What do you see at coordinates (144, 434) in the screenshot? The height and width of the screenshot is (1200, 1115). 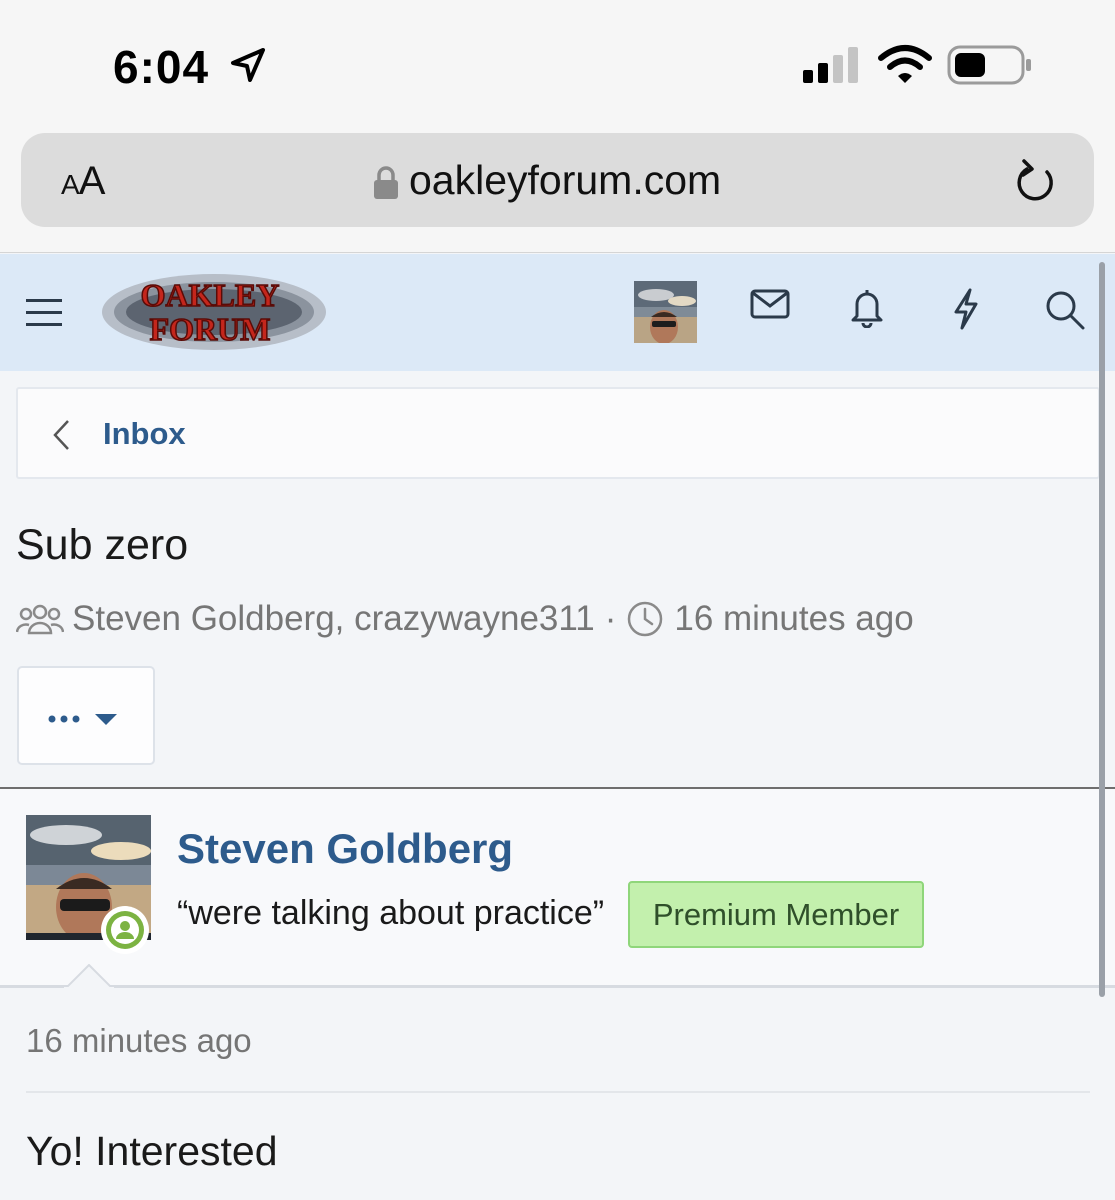 I see `breadcrumb-inbox-link: Inbox` at bounding box center [144, 434].